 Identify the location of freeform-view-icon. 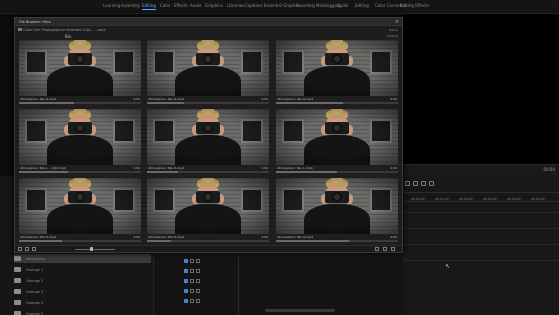
(34, 249).